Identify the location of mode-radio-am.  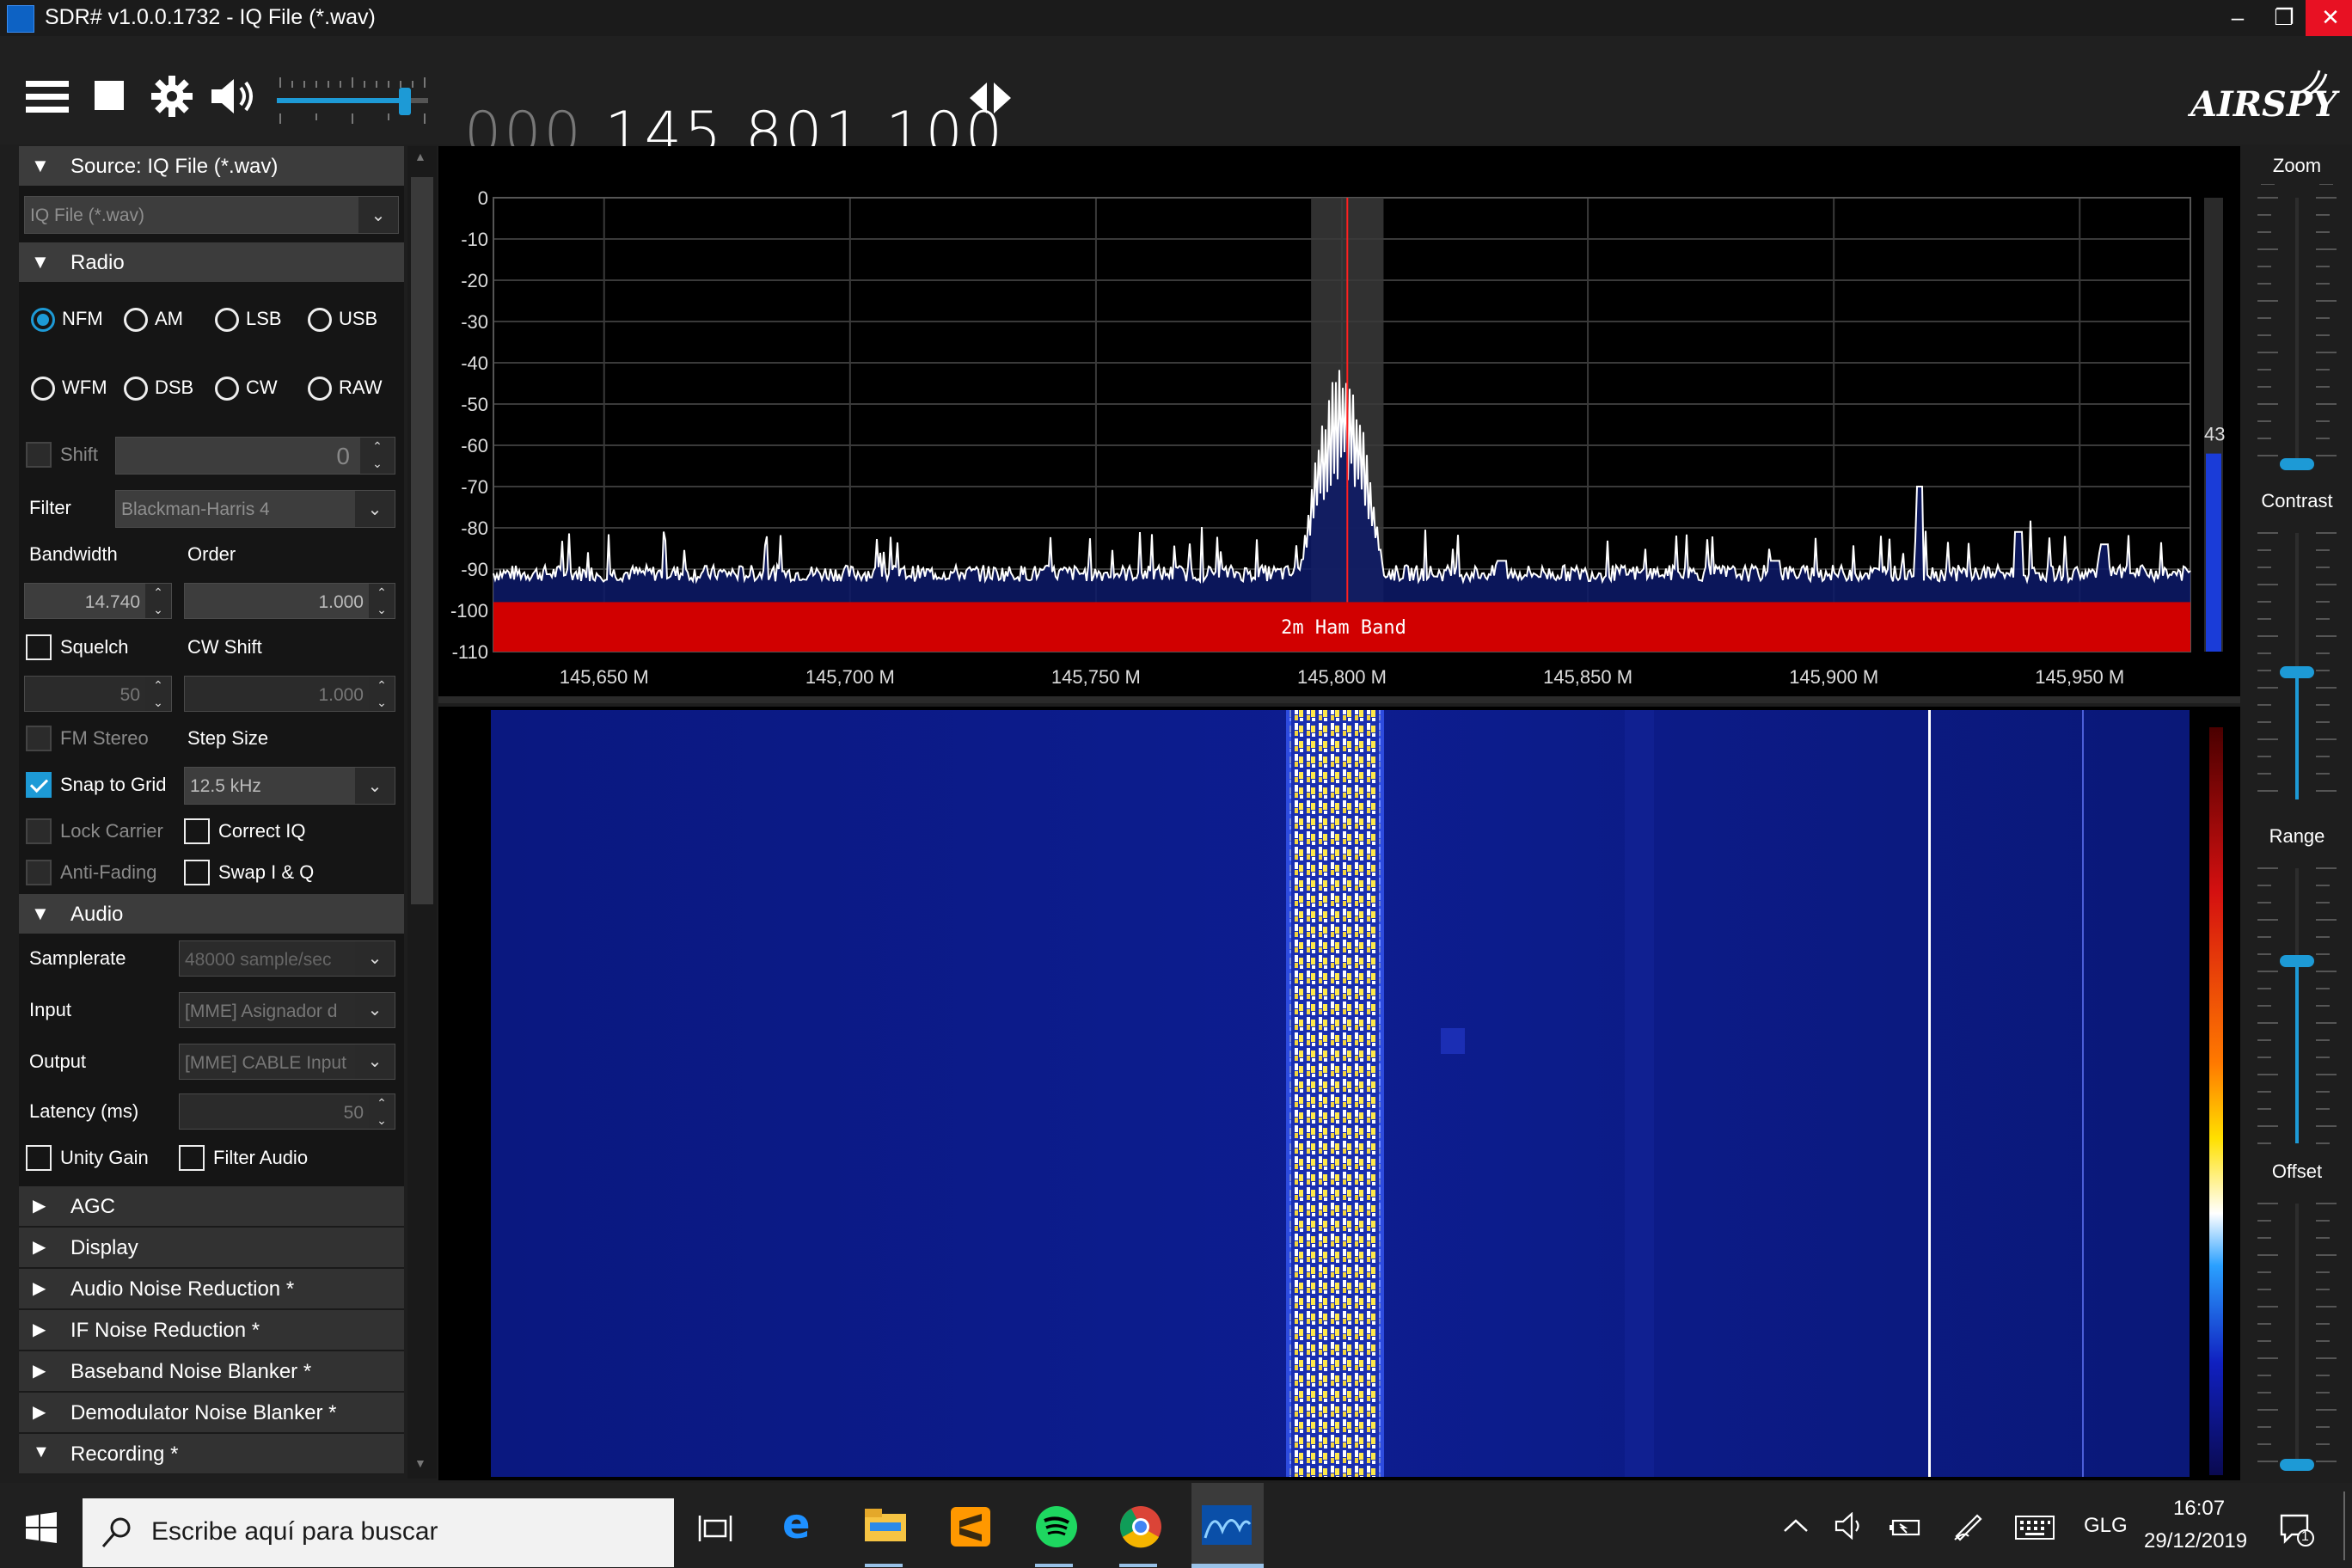
(136, 320).